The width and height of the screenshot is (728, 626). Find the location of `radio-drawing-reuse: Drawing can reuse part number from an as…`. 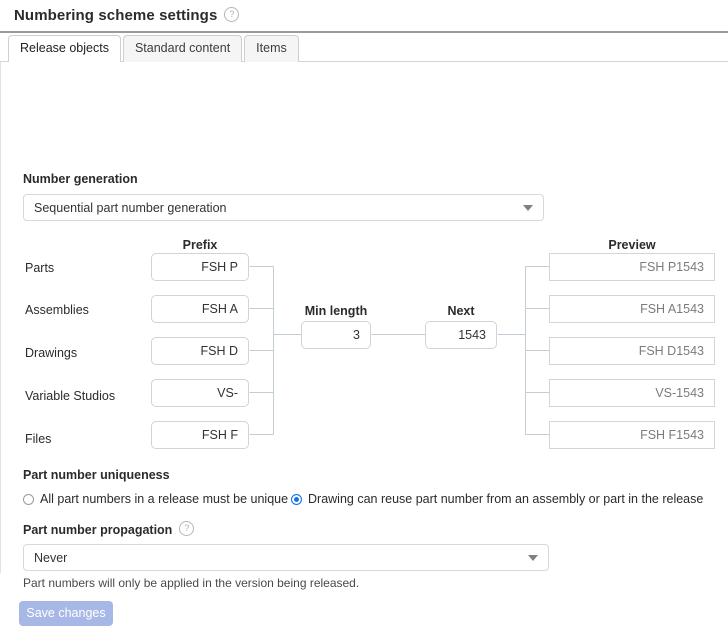

radio-drawing-reuse: Drawing can reuse part number from an as… is located at coordinates (497, 499).